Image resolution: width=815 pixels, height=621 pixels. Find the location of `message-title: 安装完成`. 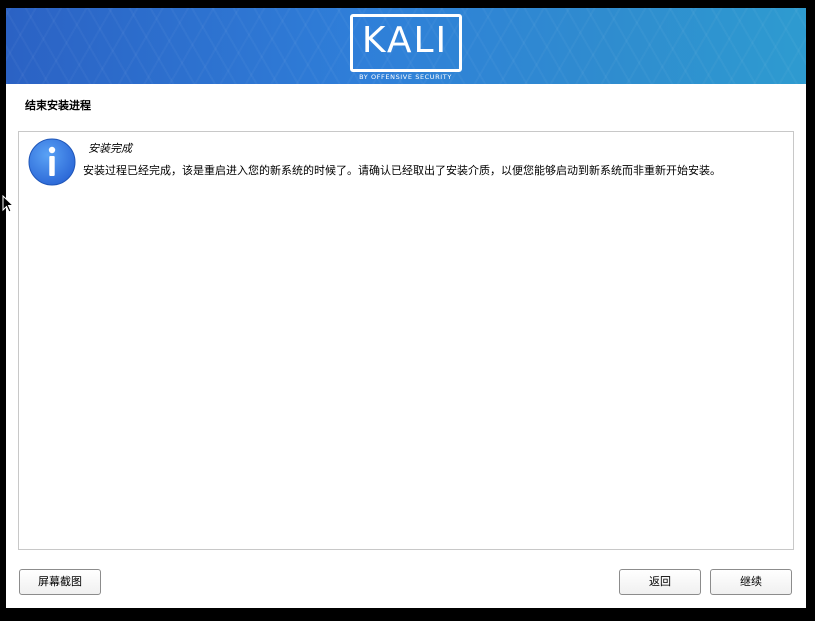

message-title: 安装完成 is located at coordinates (110, 148).